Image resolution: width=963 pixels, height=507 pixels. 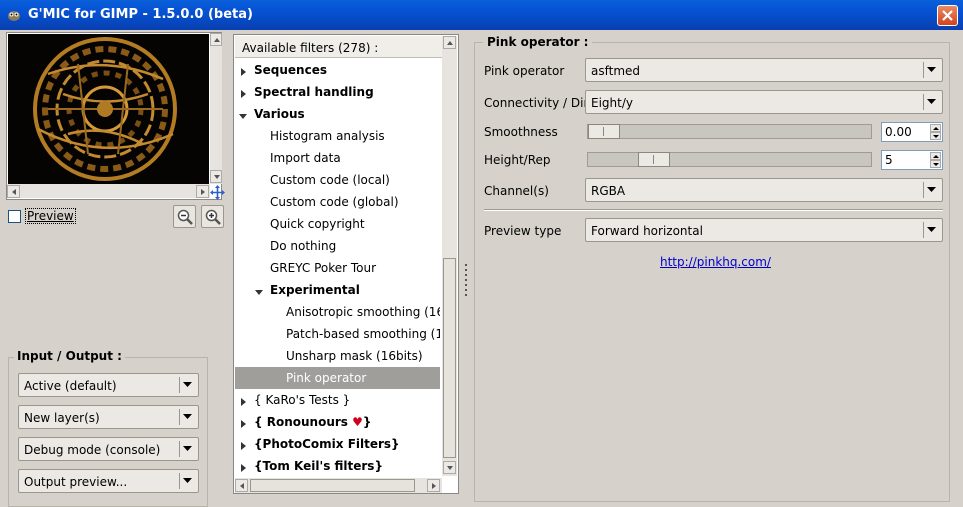 I want to click on combo-value: RGBA, so click(x=608, y=191).